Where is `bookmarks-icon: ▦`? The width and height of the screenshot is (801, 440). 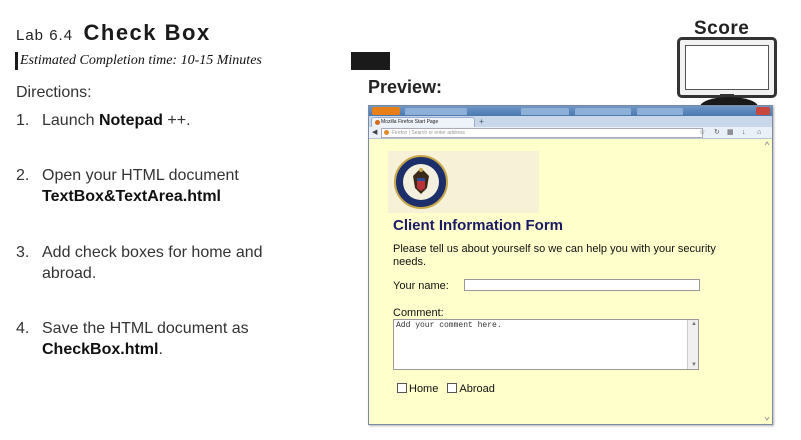
bookmarks-icon: ▦ is located at coordinates (730, 132).